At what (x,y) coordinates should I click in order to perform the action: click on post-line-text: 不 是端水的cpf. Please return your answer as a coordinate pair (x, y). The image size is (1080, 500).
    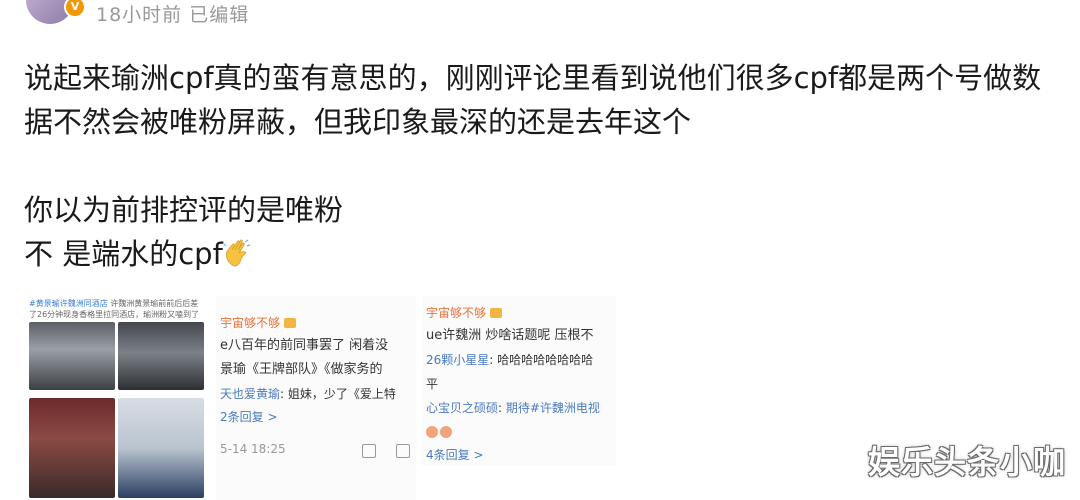
    Looking at the image, I should click on (123, 254).